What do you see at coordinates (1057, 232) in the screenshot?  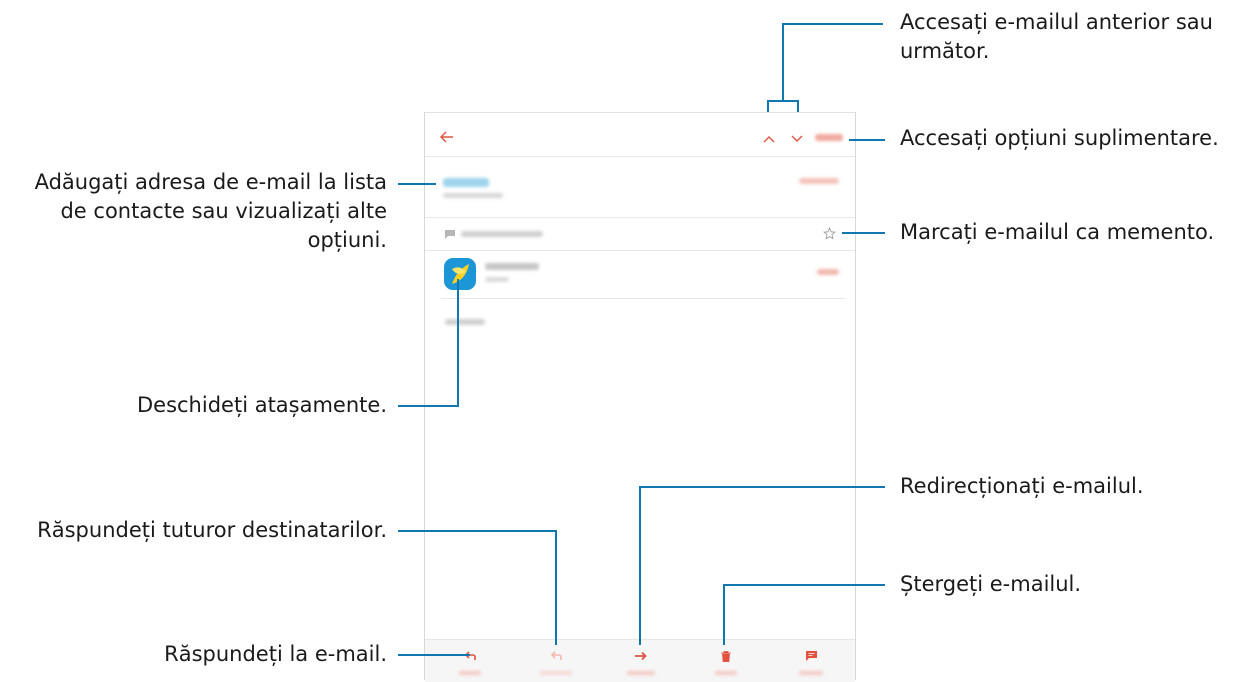 I see `callout-star: Marcați e-mailul ca memento.` at bounding box center [1057, 232].